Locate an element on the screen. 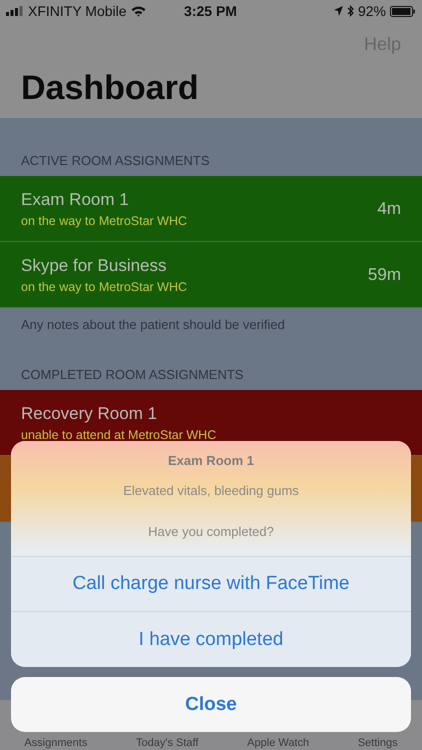  sheet-title: Exam Room 1 is located at coordinates (211, 460).